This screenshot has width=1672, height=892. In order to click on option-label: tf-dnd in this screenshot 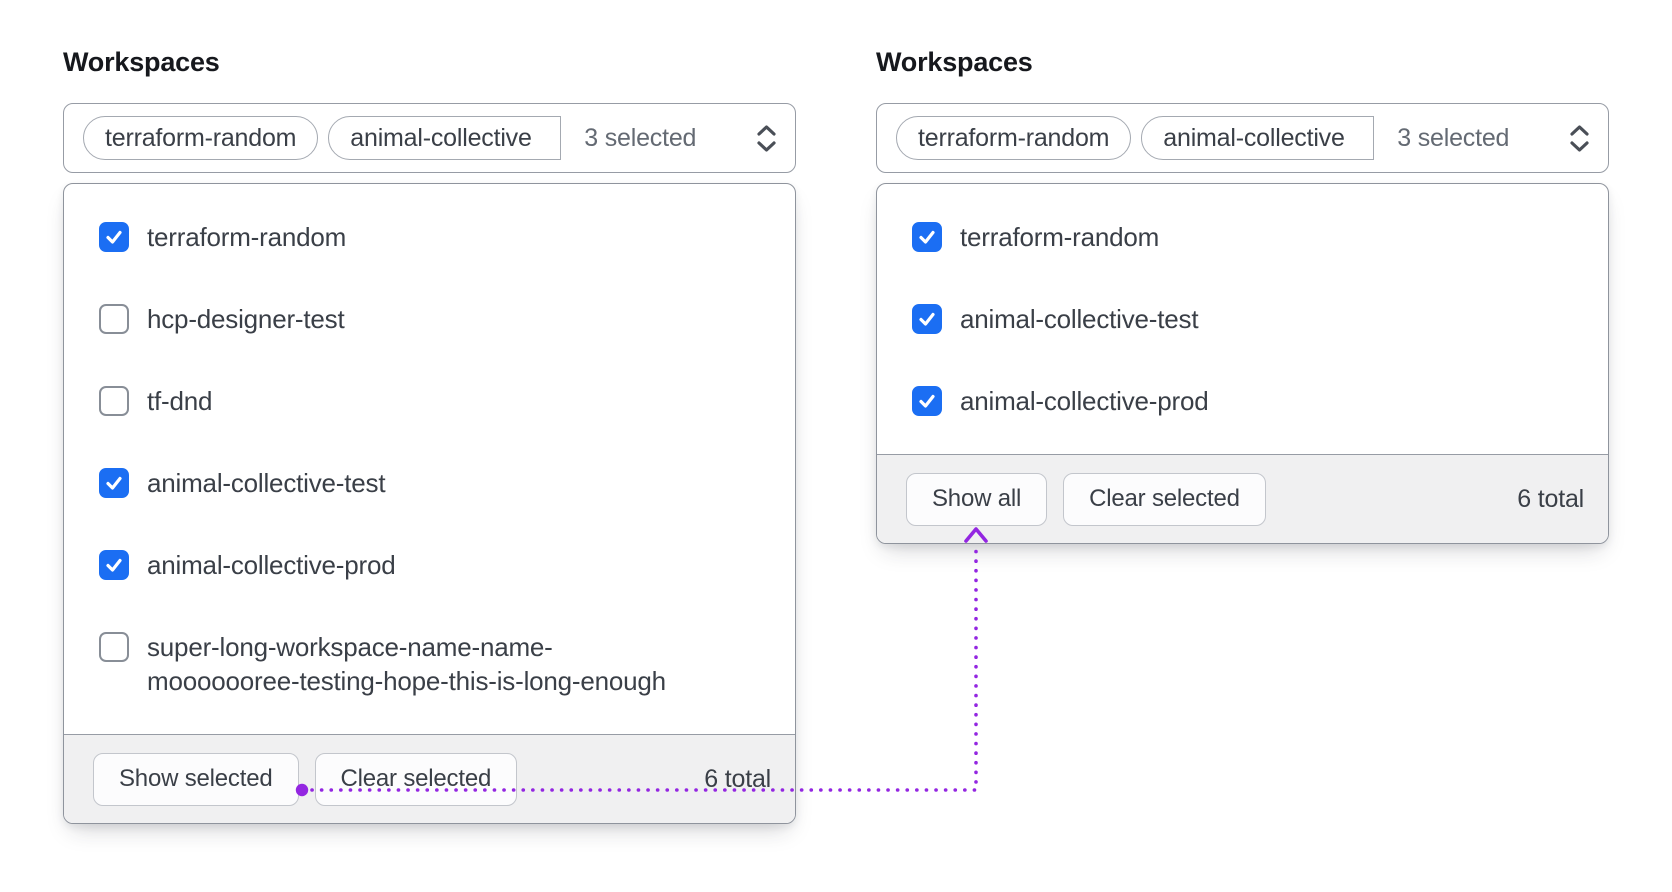, I will do `click(180, 401)`.